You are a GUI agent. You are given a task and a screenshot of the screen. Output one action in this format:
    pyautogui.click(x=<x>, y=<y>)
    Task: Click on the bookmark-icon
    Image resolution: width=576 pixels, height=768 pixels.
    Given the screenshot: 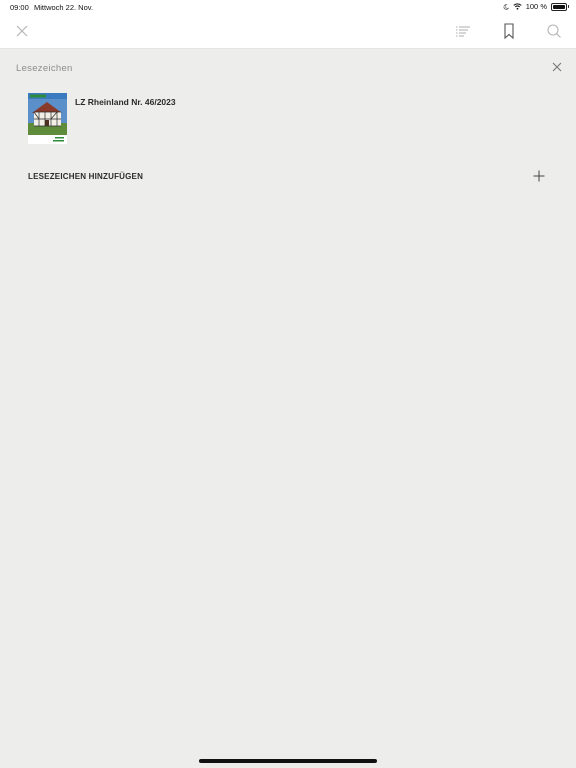 What is the action you would take?
    pyautogui.click(x=509, y=31)
    